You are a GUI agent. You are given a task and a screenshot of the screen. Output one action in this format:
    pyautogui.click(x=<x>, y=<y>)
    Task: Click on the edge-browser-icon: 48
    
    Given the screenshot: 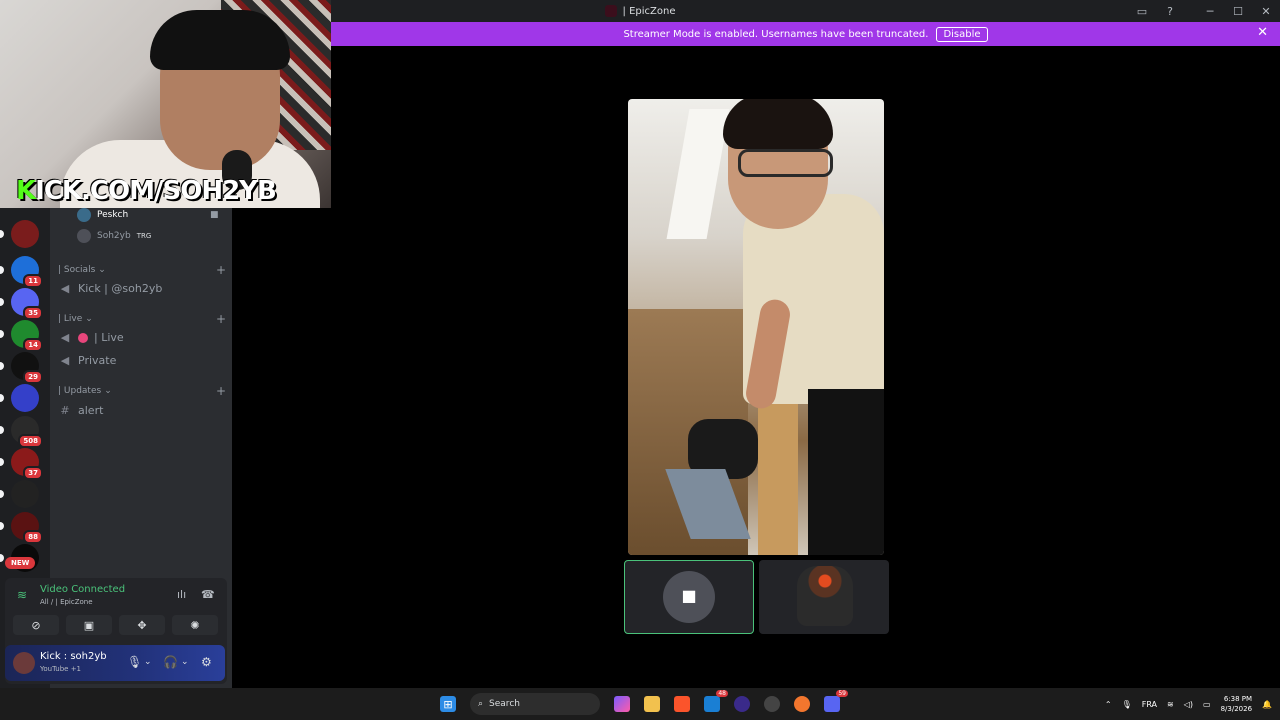 What is the action you would take?
    pyautogui.click(x=716, y=701)
    